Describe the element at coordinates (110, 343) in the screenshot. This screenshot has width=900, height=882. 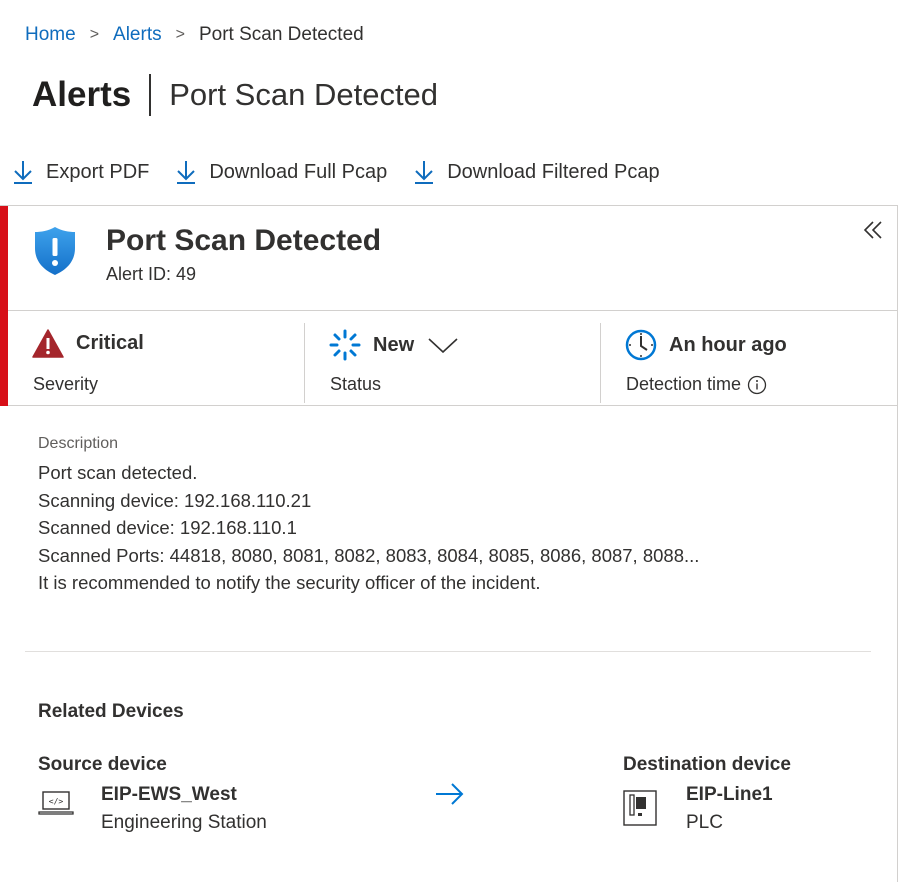
I see `severity-value: Critical` at that location.